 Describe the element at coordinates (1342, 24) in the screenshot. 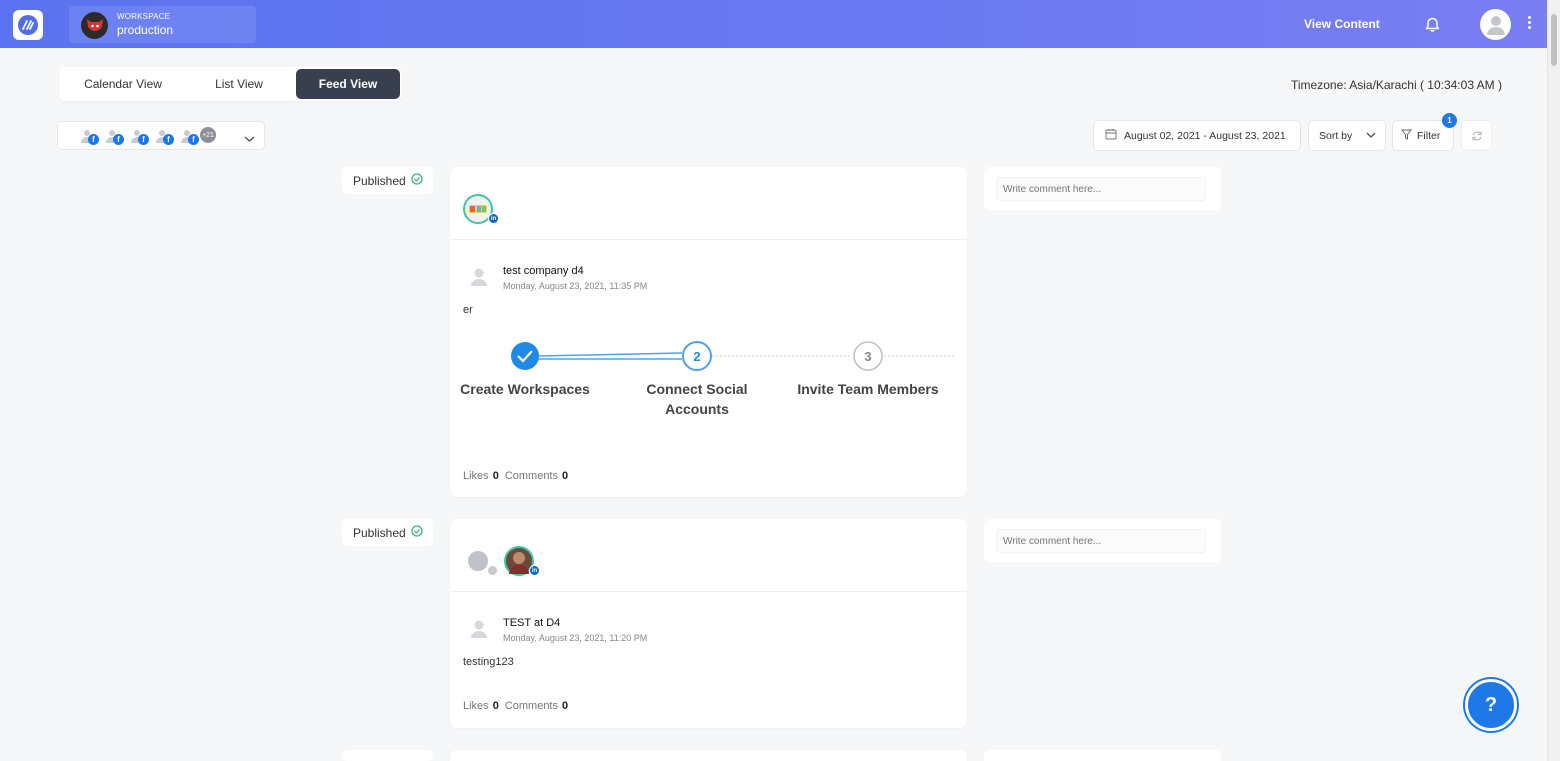

I see `view-content-link: View Content` at that location.